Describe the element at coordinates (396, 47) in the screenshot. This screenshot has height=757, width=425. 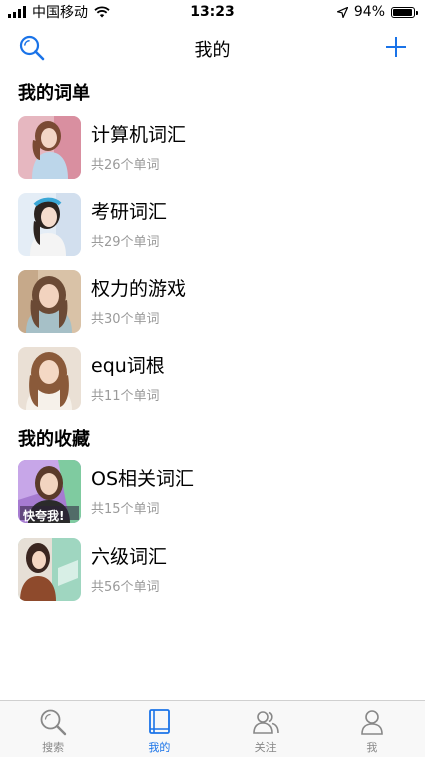
I see `plus-icon` at that location.